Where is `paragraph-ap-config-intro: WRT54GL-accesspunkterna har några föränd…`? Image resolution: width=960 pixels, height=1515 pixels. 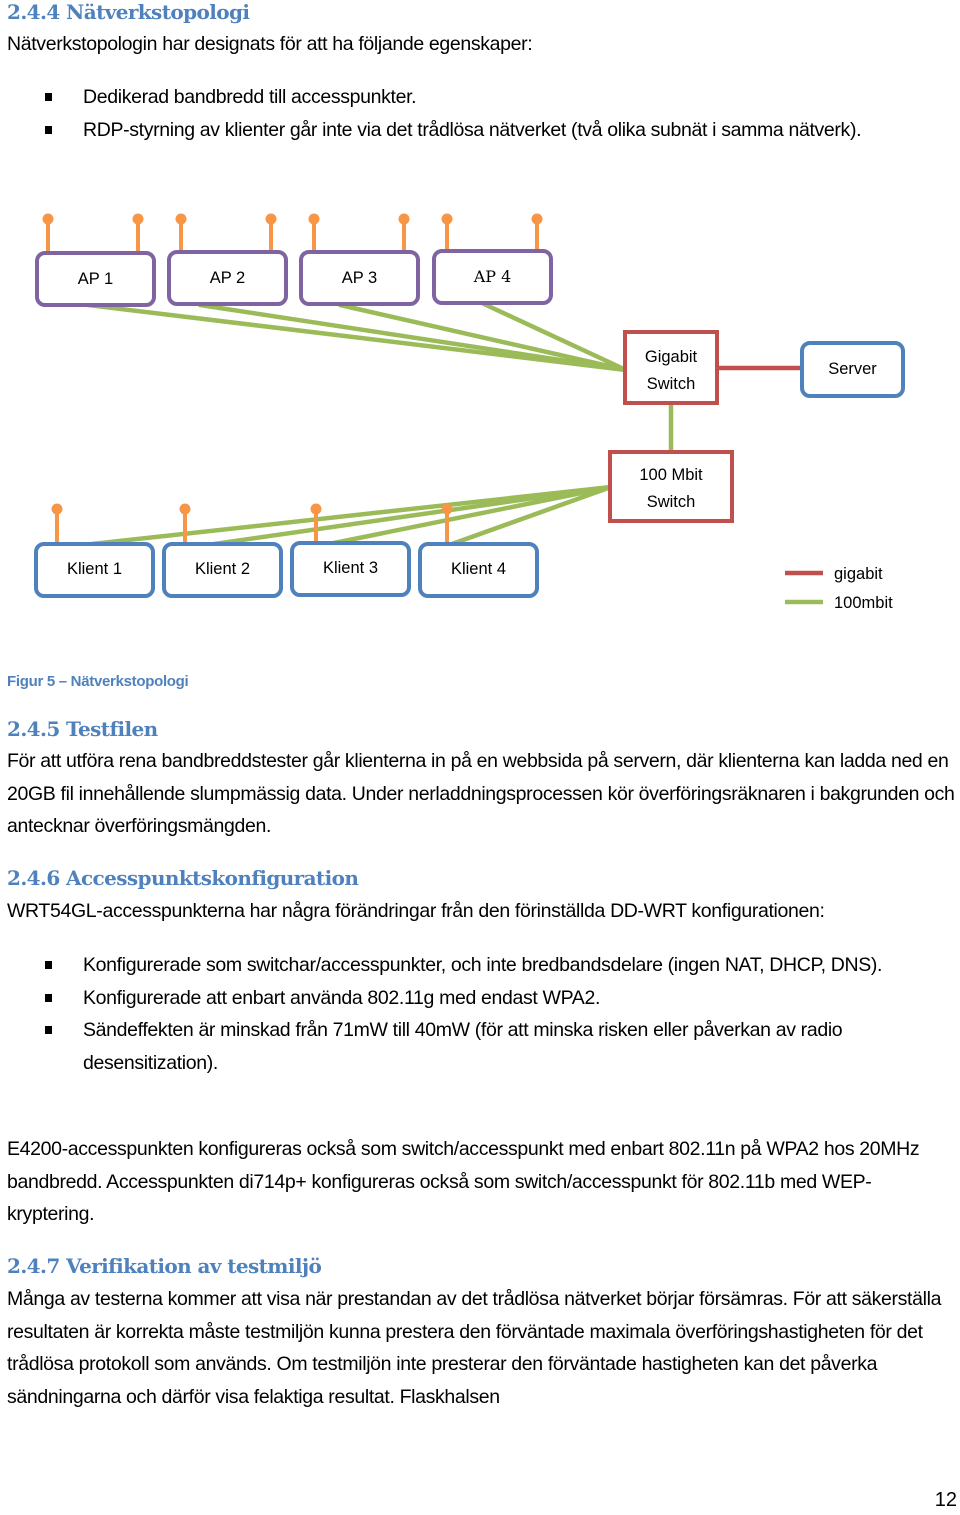
paragraph-ap-config-intro: WRT54GL-accesspunkterna har några föränd… is located at coordinates (416, 911).